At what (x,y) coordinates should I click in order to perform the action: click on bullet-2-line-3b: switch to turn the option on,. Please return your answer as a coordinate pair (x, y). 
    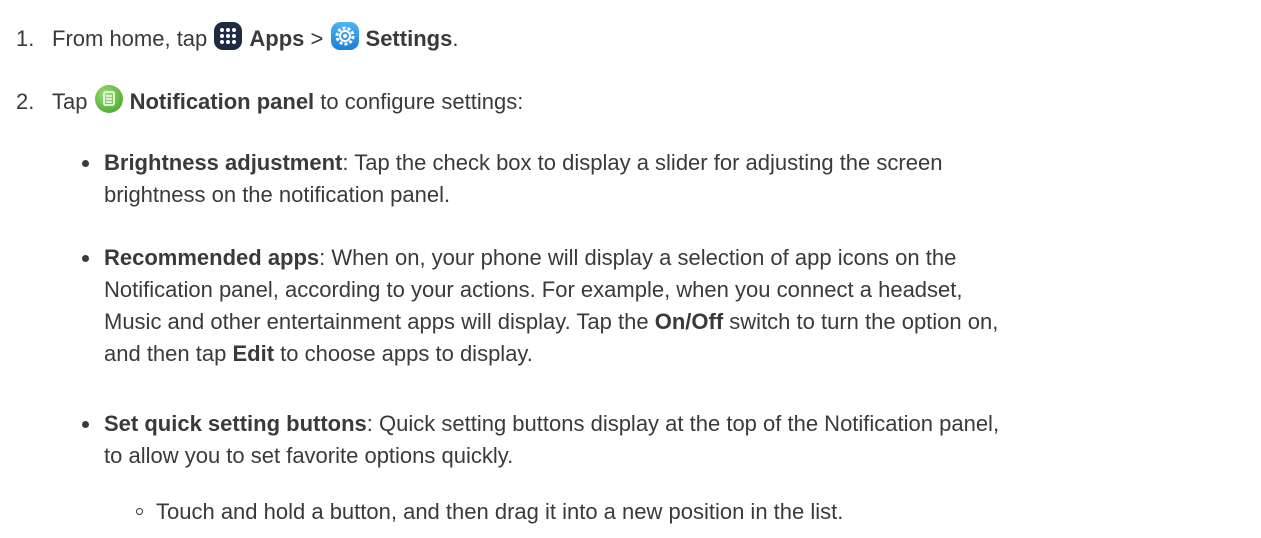
    Looking at the image, I should click on (864, 321).